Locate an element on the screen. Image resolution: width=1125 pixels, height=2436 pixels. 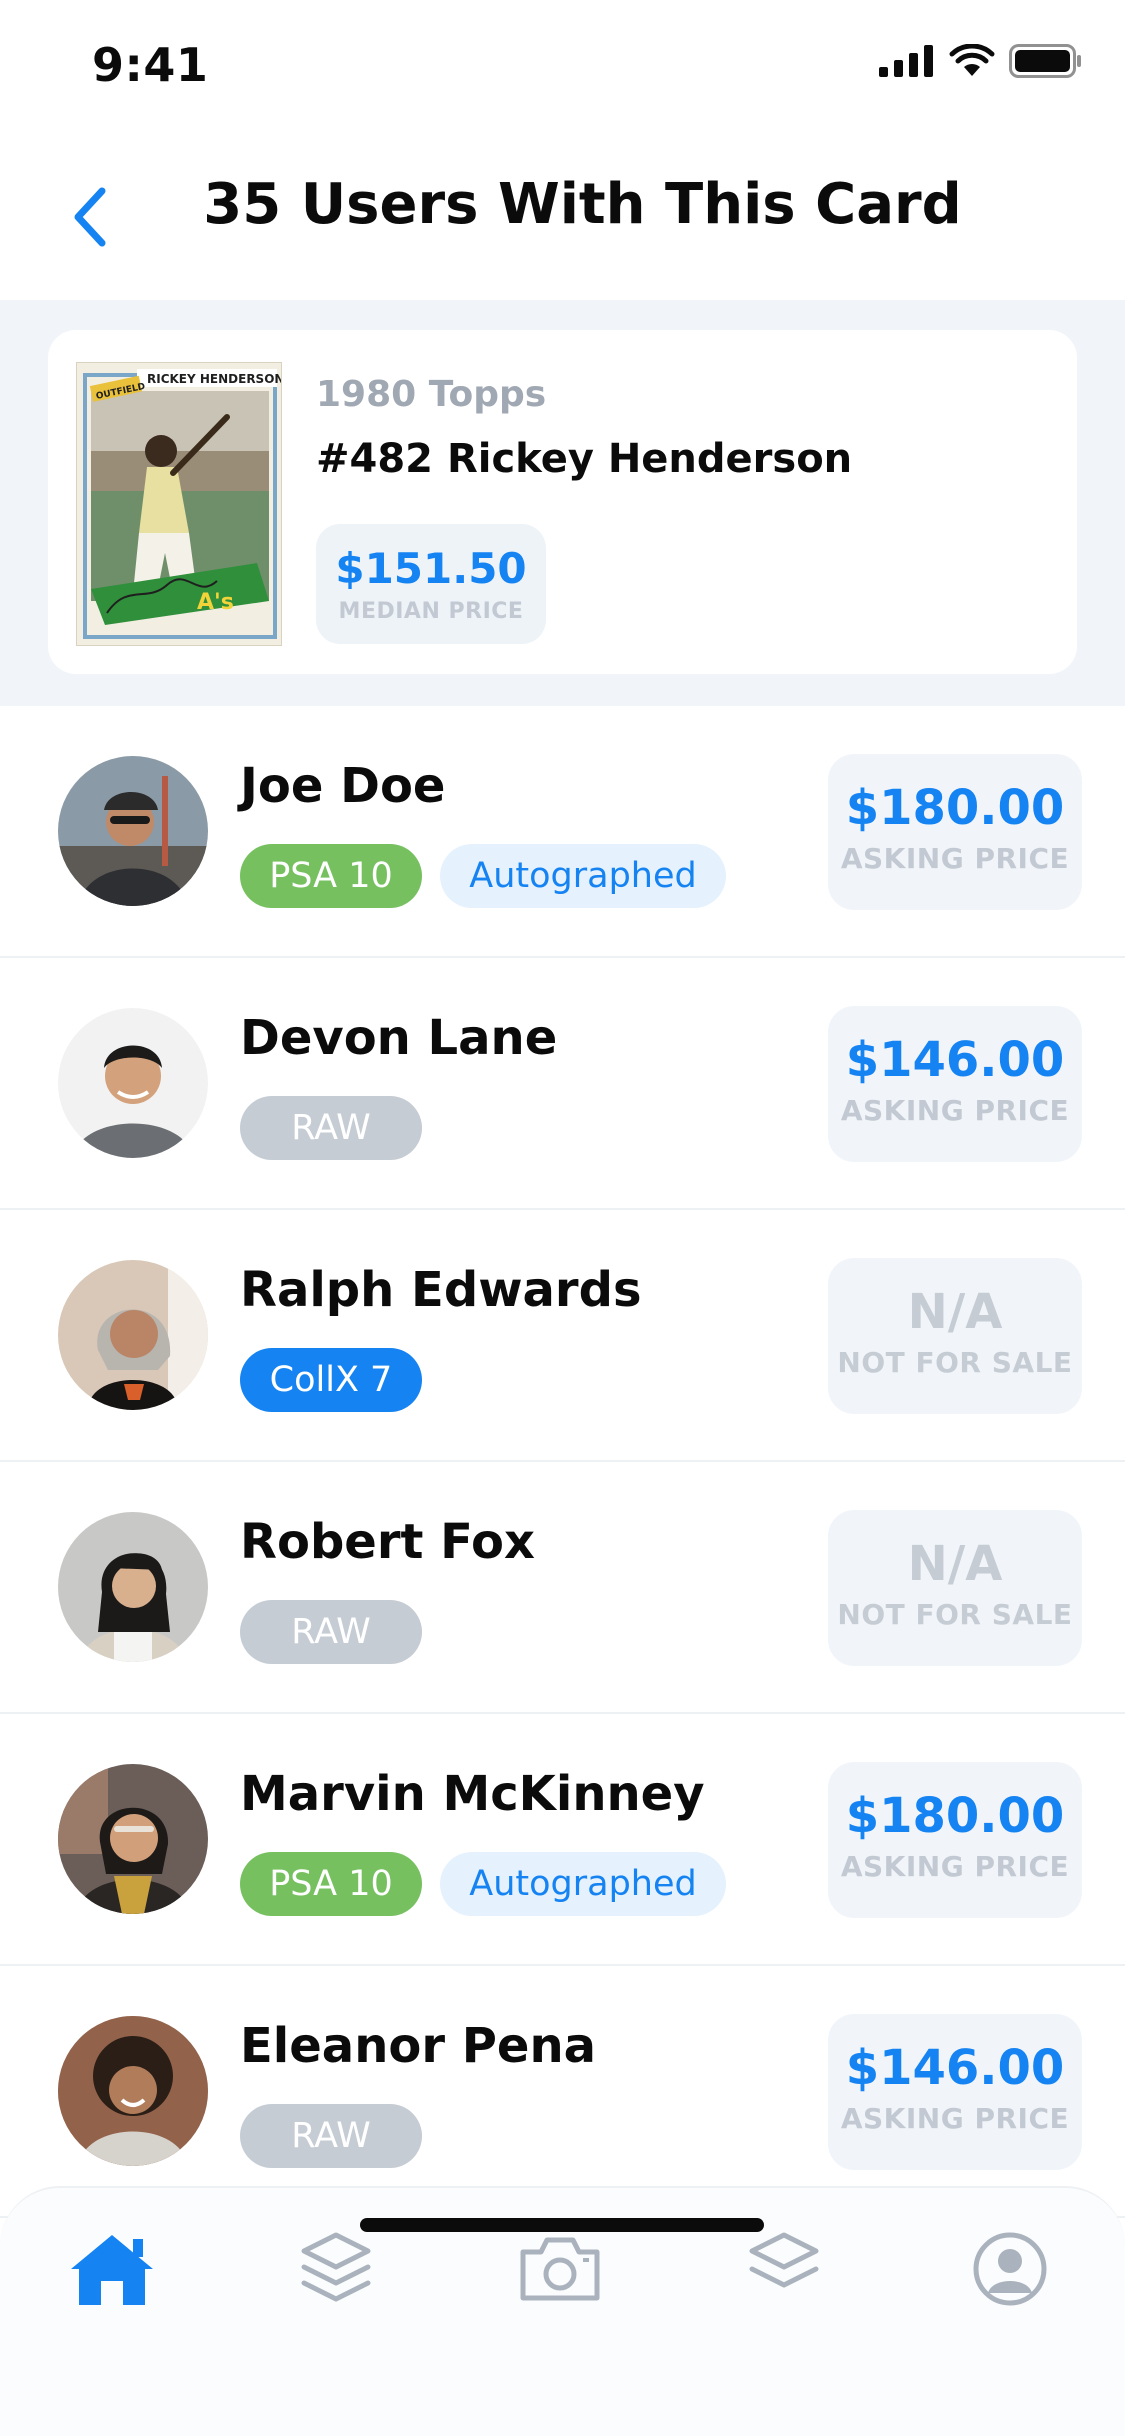
page-title: 35 Users With This Card is located at coordinates (582, 204).